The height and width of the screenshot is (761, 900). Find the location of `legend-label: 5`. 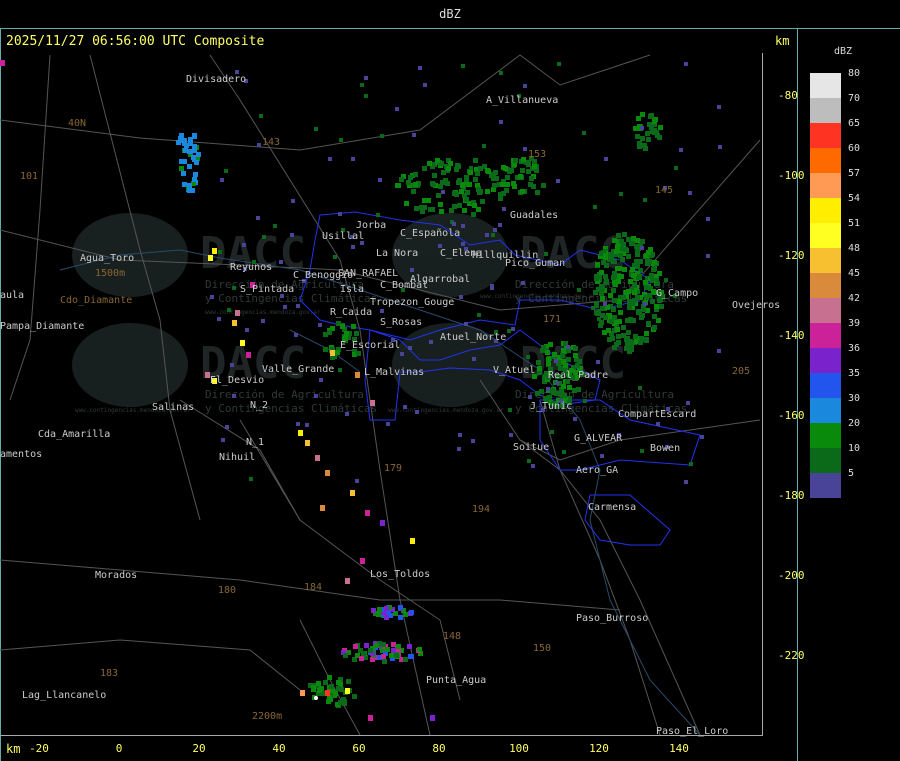

legend-label: 5 is located at coordinates (851, 473).